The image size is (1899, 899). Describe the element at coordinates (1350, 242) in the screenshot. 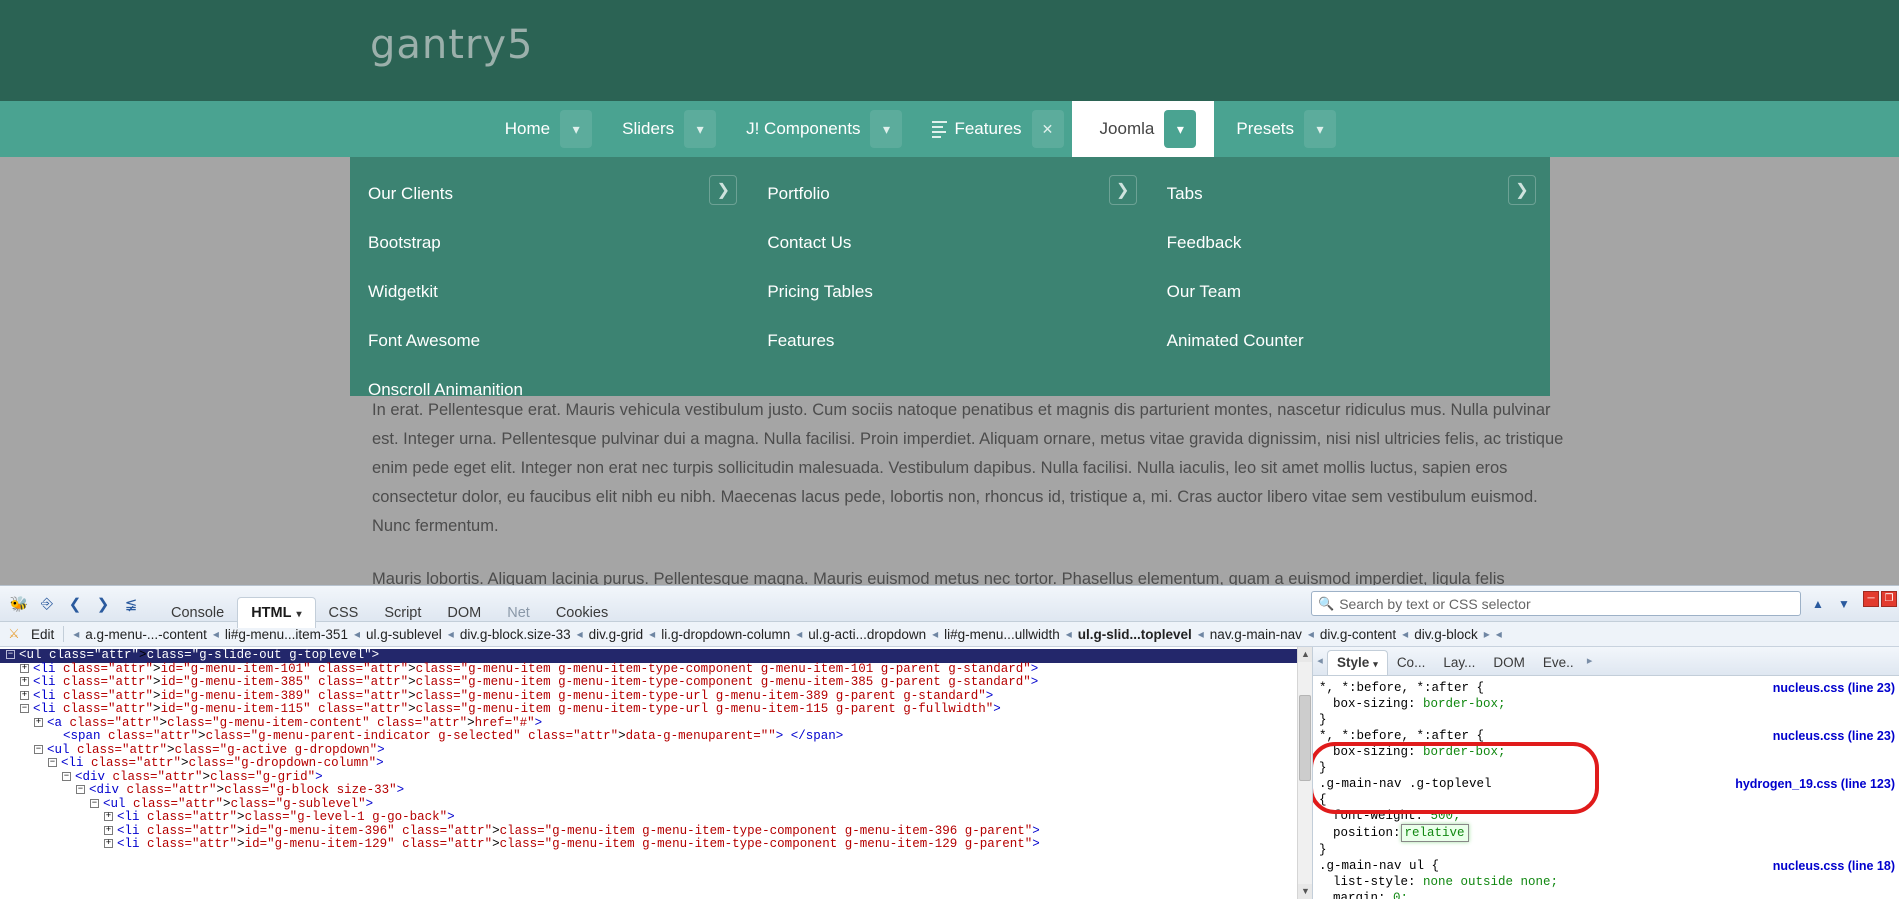

I see `dropdown-item-feedback: Feedback` at that location.